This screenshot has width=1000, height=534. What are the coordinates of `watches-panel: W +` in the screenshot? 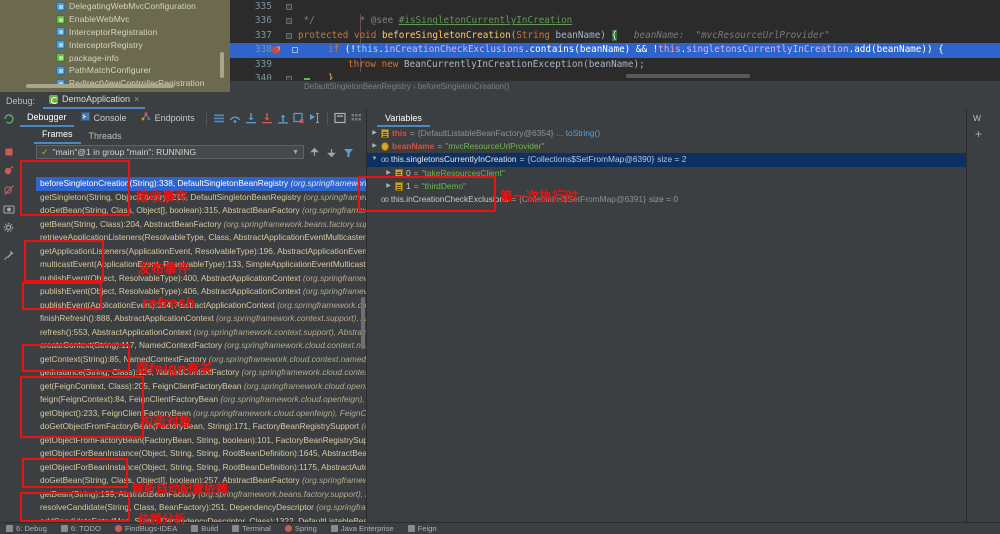 It's located at (983, 315).